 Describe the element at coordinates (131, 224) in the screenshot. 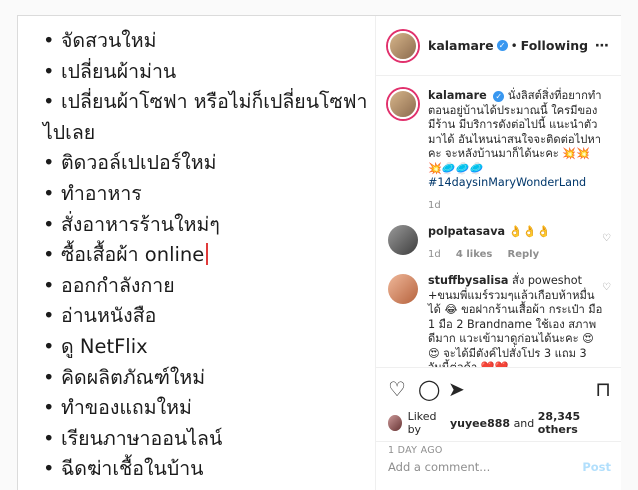

I see `list-item: • สั่งอาหารร้านใหม่ๆ` at that location.